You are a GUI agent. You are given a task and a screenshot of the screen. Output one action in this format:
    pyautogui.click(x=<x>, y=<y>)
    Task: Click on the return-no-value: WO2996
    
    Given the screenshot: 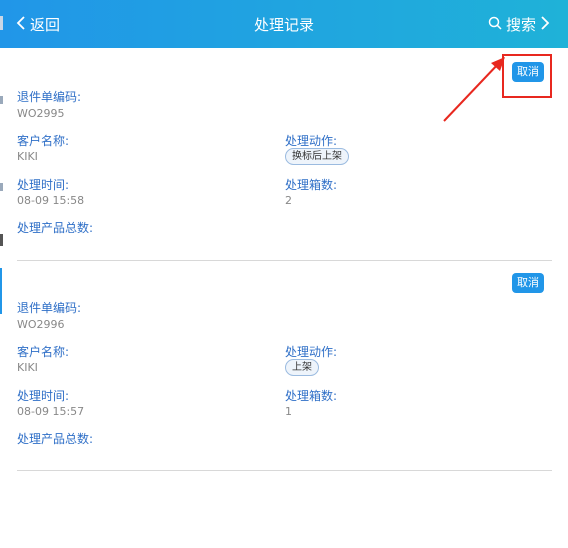 What is the action you would take?
    pyautogui.click(x=41, y=324)
    